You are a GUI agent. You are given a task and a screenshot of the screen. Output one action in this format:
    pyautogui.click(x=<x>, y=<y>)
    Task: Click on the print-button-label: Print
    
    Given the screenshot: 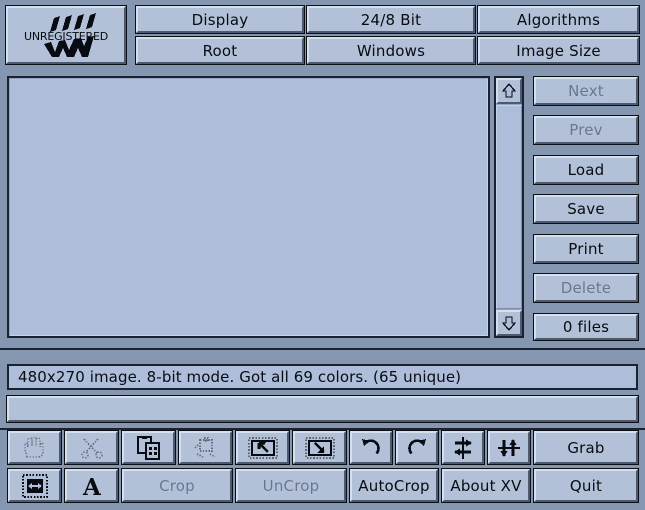 What is the action you would take?
    pyautogui.click(x=586, y=249)
    